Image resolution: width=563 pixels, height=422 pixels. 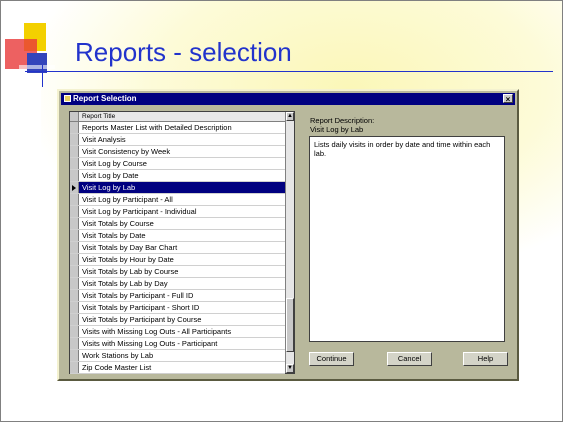 What do you see at coordinates (114, 235) in the screenshot?
I see `report-title-cell: Visit Totals by Date` at bounding box center [114, 235].